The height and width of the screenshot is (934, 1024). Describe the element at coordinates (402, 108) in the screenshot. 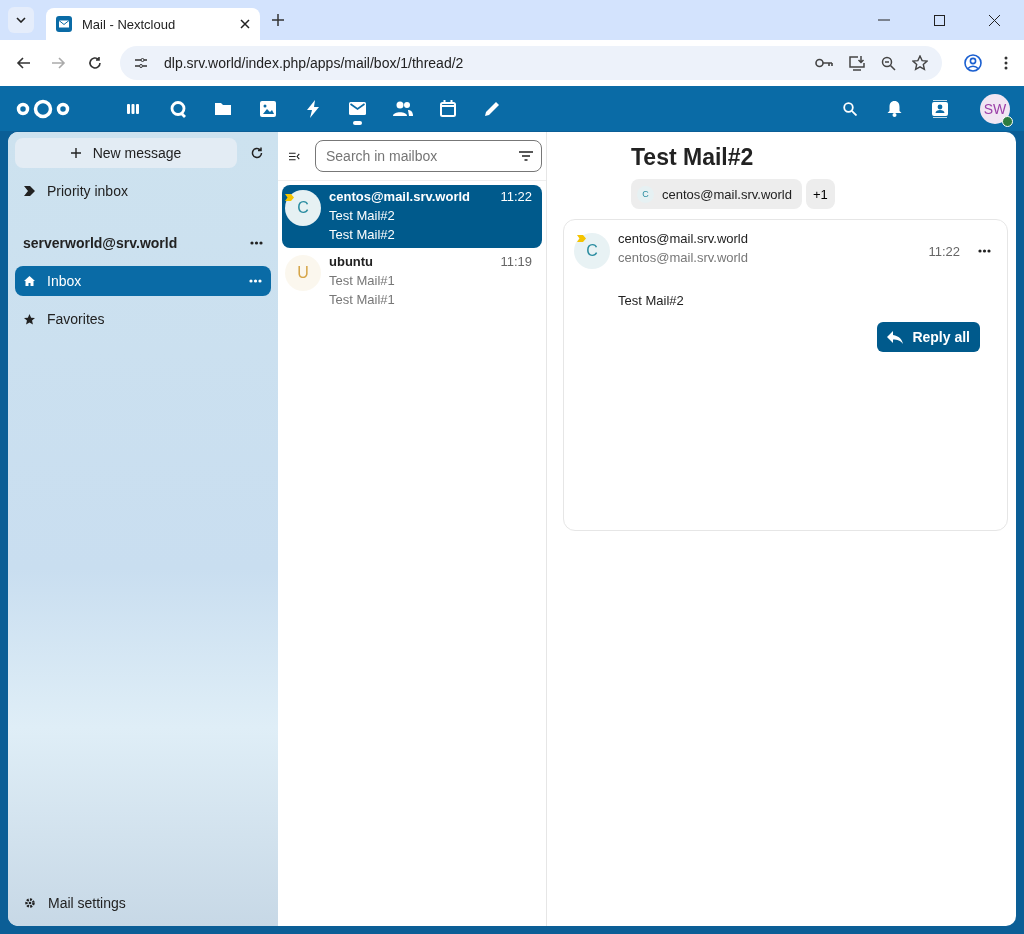

I see `people-icon` at that location.